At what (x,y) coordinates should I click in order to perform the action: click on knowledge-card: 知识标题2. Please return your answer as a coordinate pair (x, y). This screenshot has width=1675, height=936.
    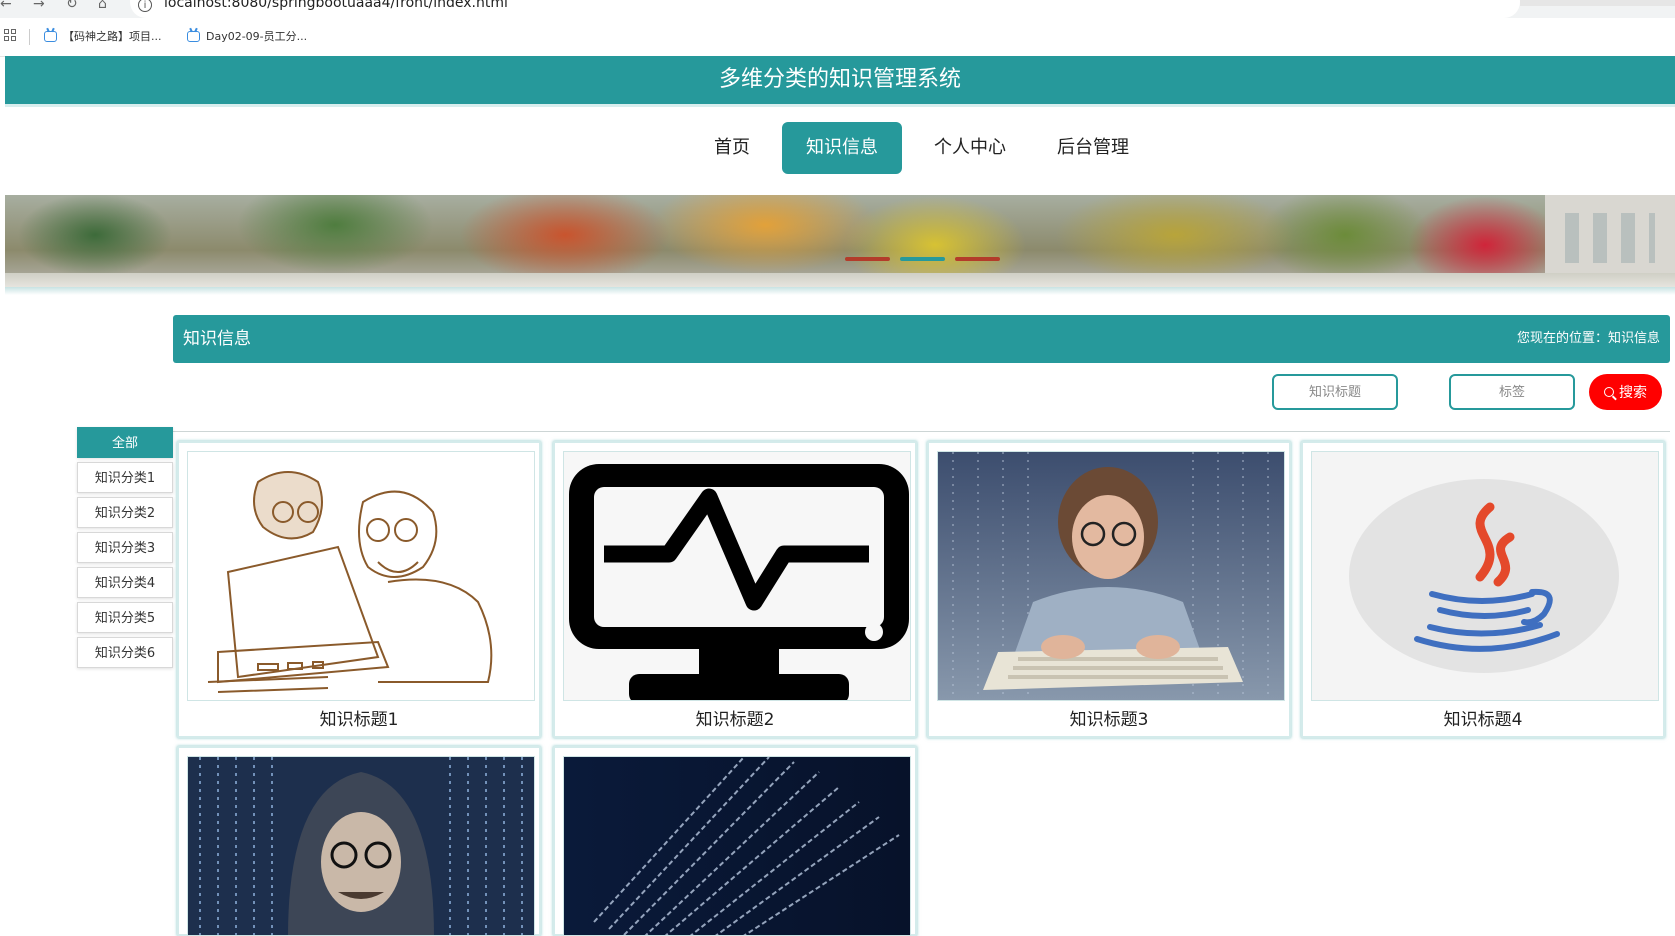
    Looking at the image, I should click on (735, 589).